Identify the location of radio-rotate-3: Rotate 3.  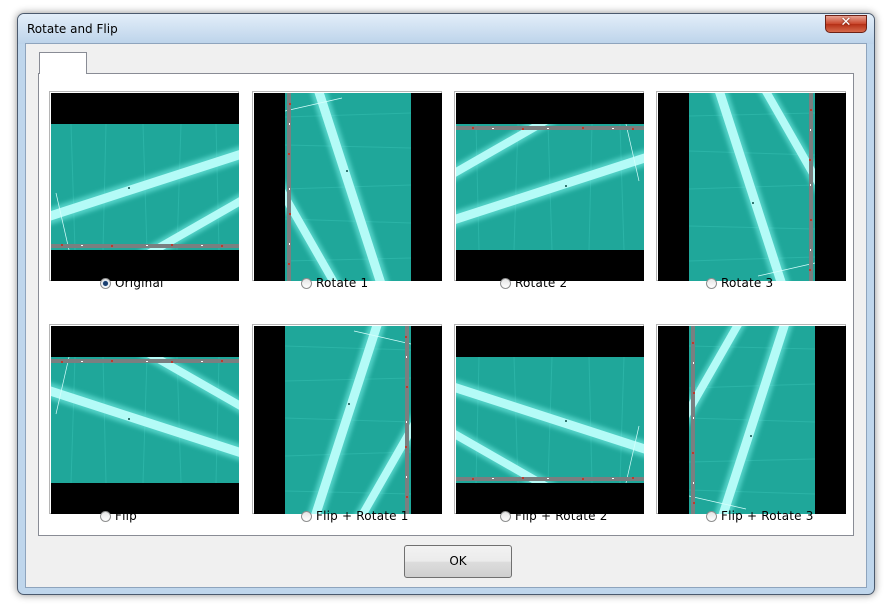
(739, 283).